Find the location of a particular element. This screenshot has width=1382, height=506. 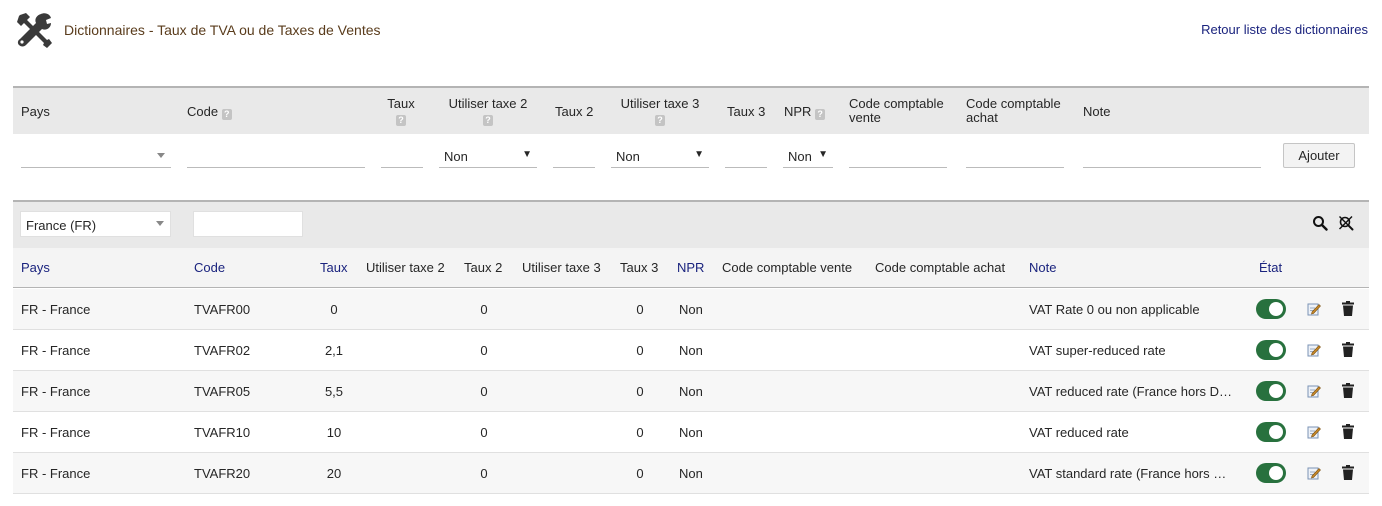

header-taxe2: Utiliser taxe 2? is located at coordinates (488, 111).